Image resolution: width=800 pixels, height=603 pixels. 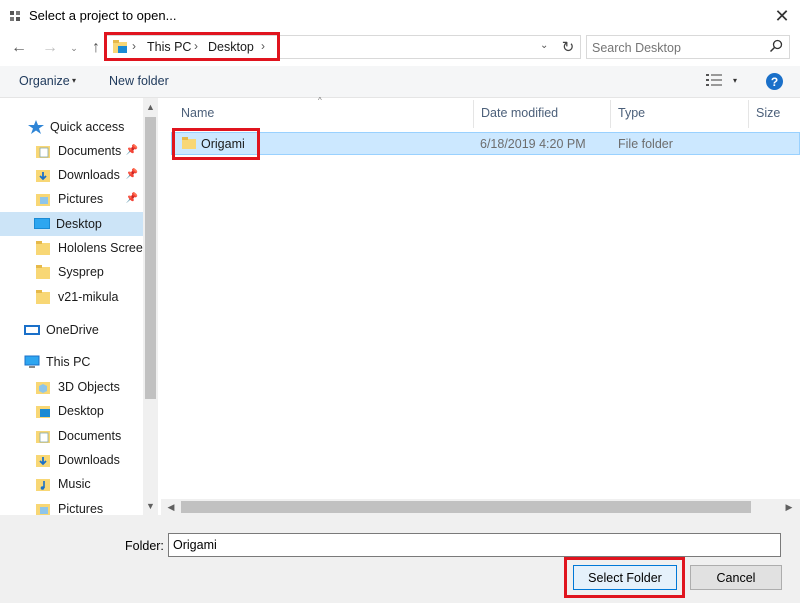 What do you see at coordinates (776, 46) in the screenshot?
I see `search-icon` at bounding box center [776, 46].